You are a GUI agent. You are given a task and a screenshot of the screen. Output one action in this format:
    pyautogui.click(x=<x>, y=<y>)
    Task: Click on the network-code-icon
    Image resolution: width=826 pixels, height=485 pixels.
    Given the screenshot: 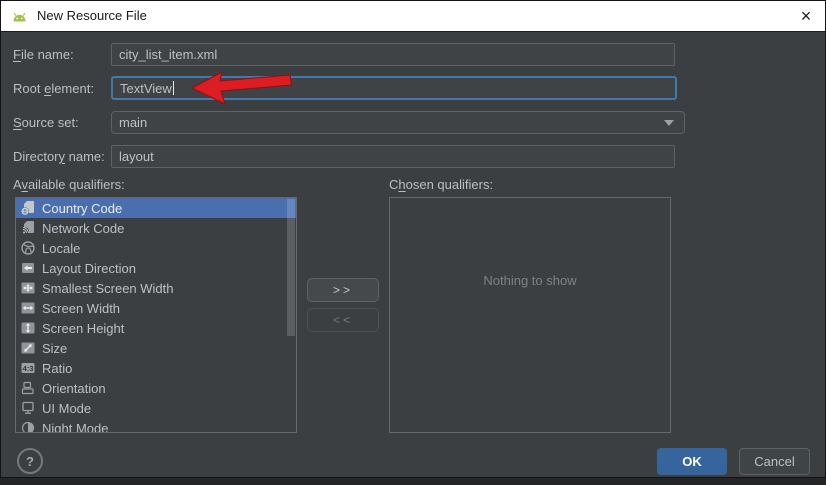 What is the action you would take?
    pyautogui.click(x=27, y=228)
    